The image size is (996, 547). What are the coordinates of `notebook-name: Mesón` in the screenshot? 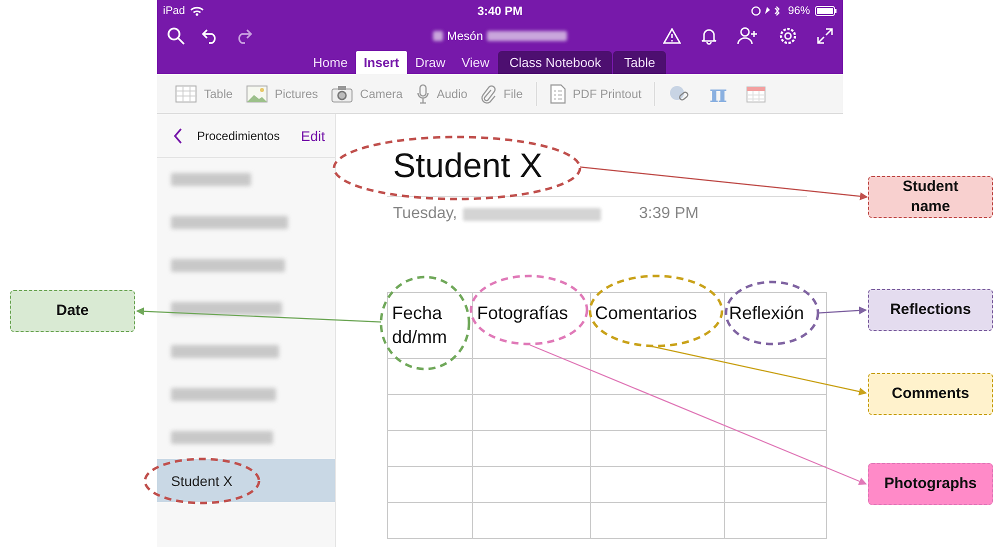 It's located at (465, 36).